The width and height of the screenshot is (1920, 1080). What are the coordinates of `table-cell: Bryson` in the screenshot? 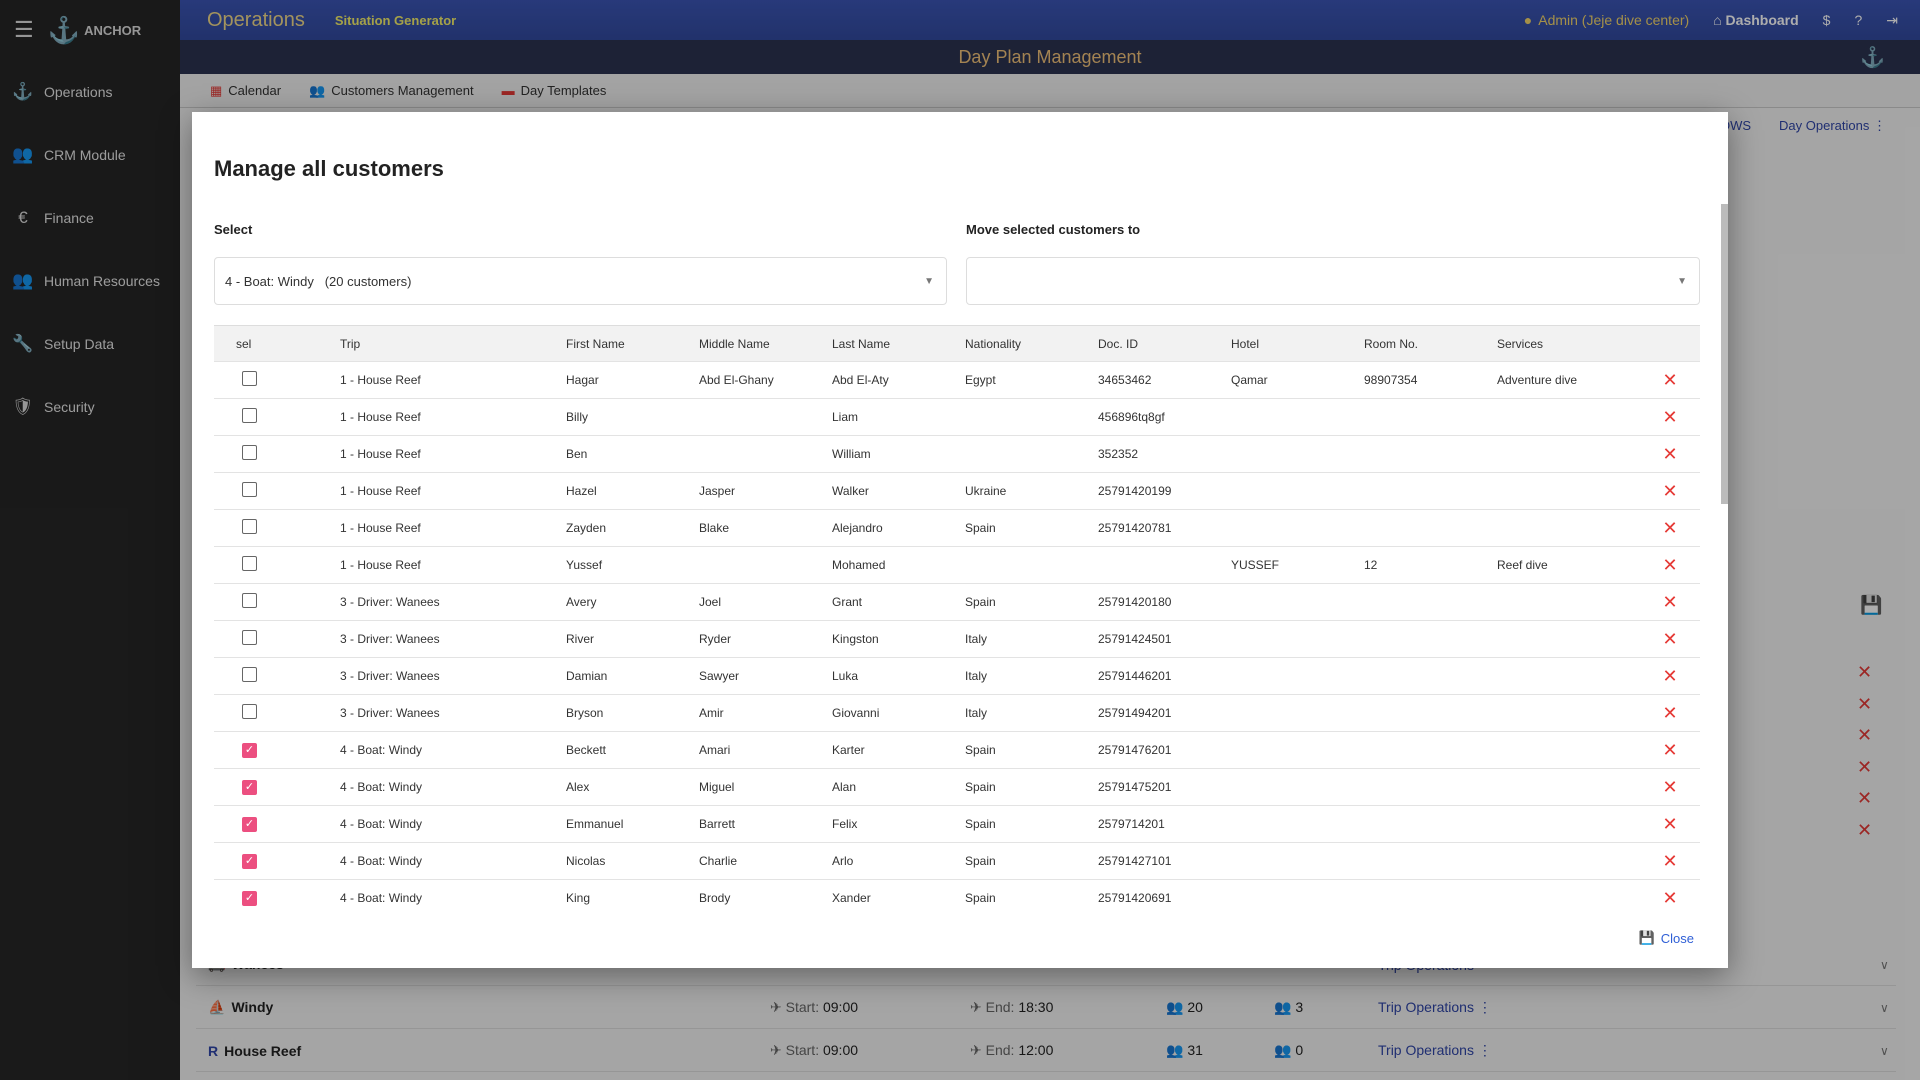 It's located at (585, 713).